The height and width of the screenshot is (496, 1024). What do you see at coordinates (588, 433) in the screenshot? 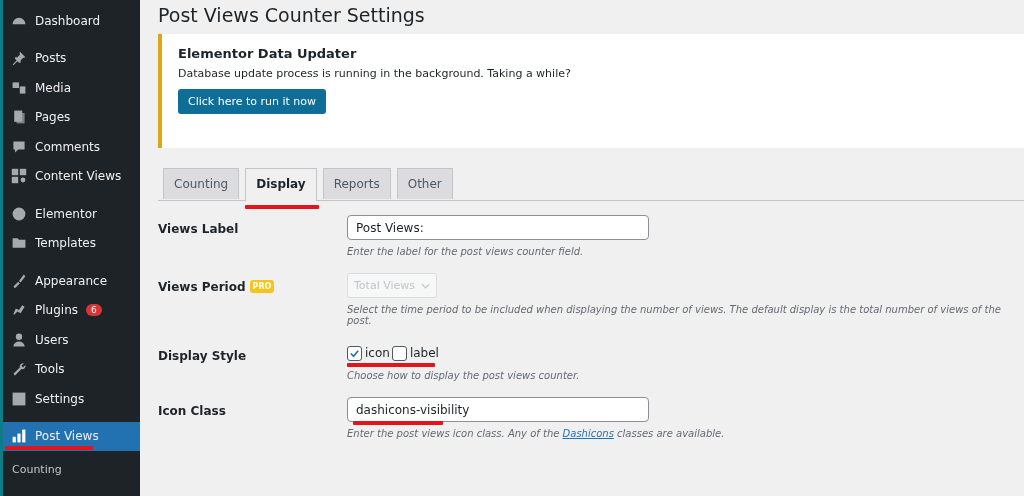
I see `dashicons-link: Dashicons` at bounding box center [588, 433].